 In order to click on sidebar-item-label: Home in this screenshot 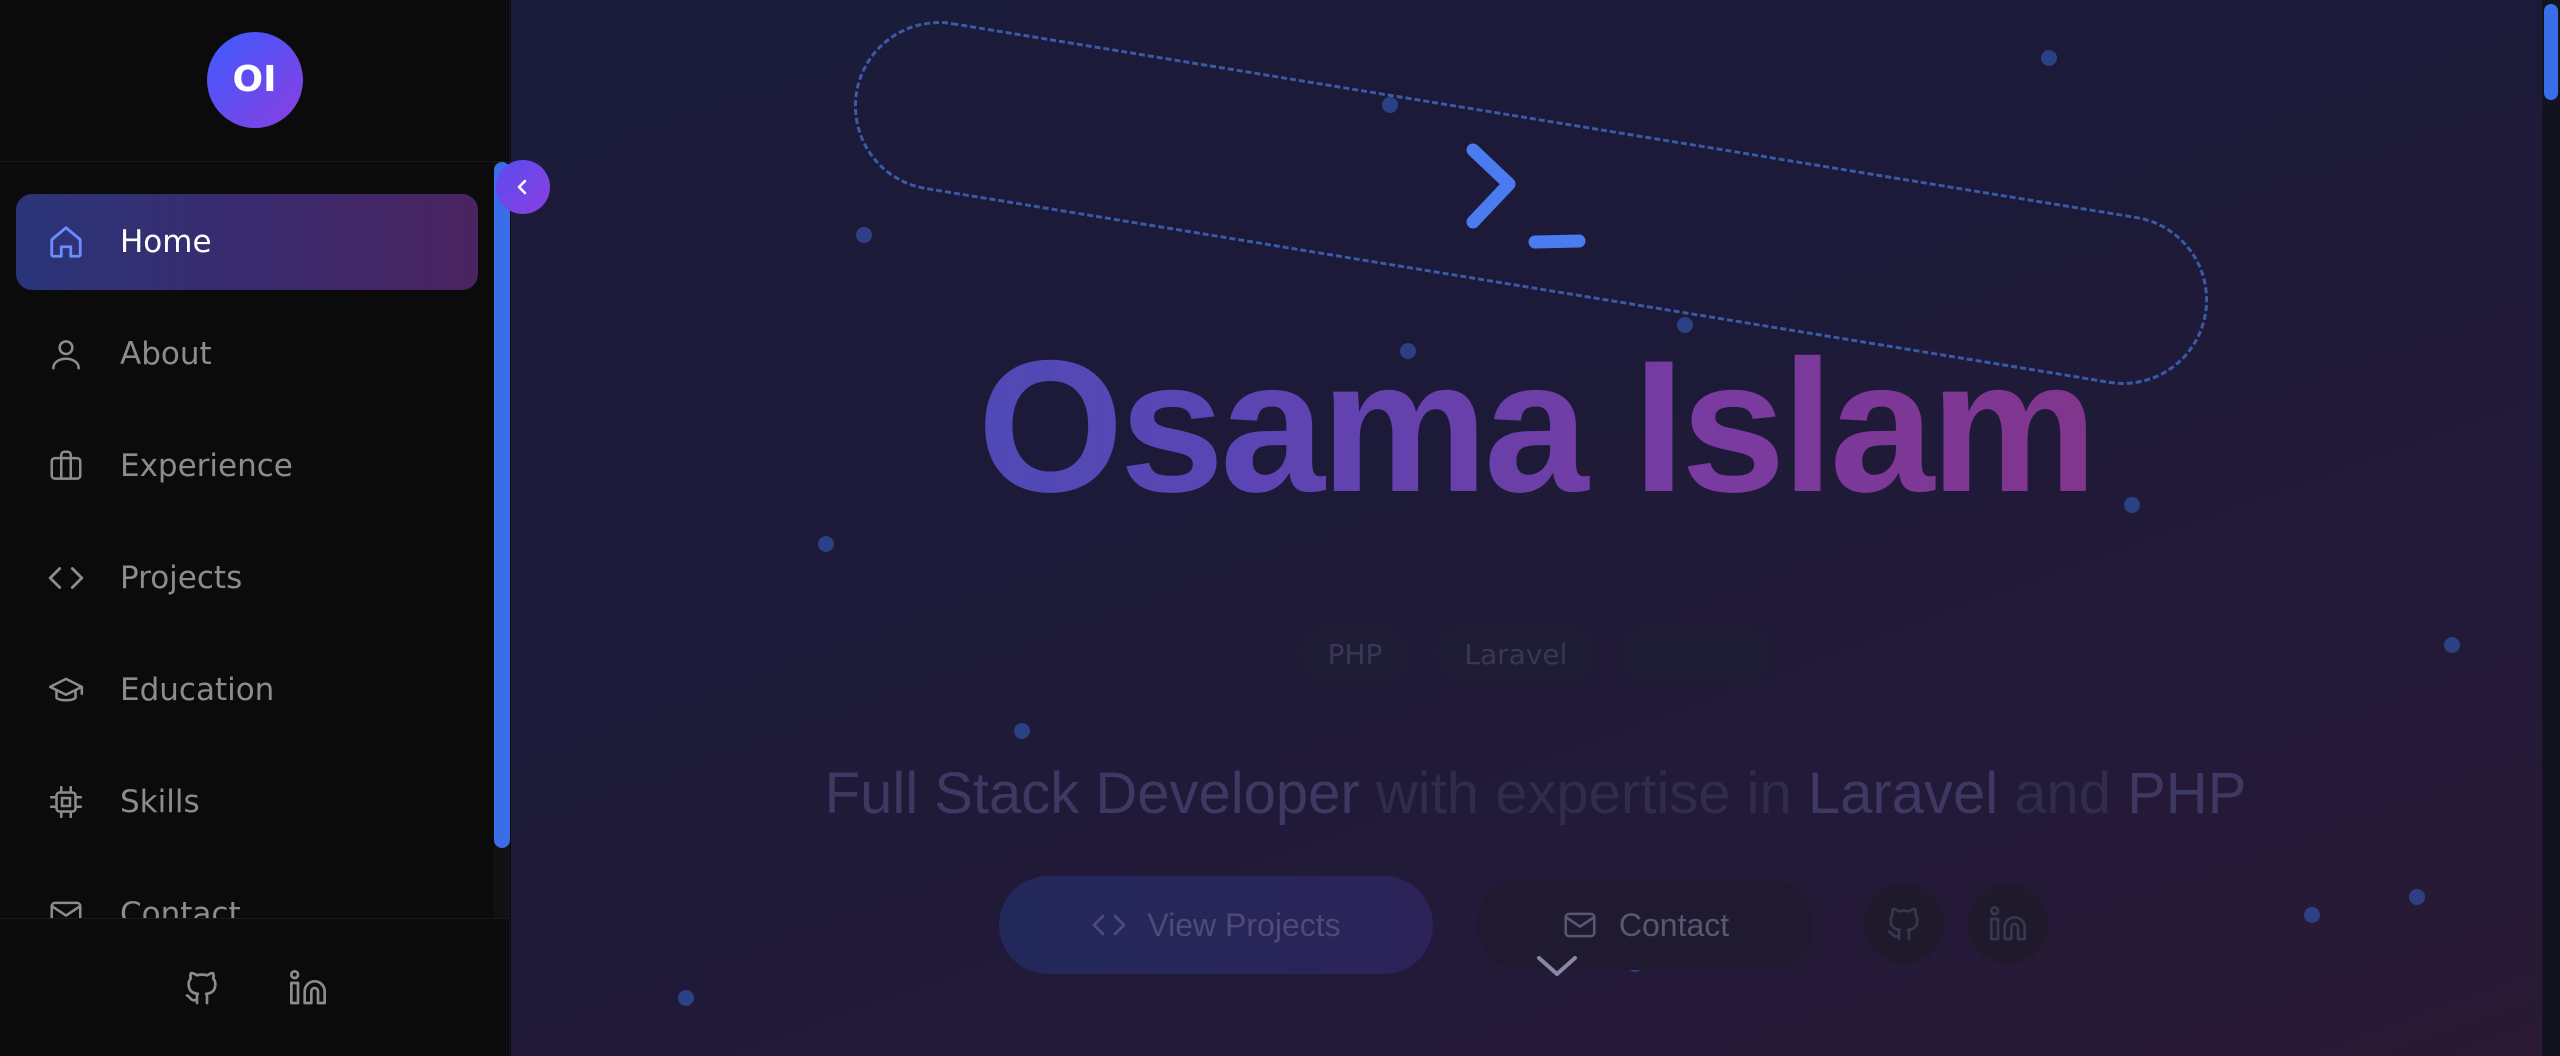, I will do `click(166, 242)`.